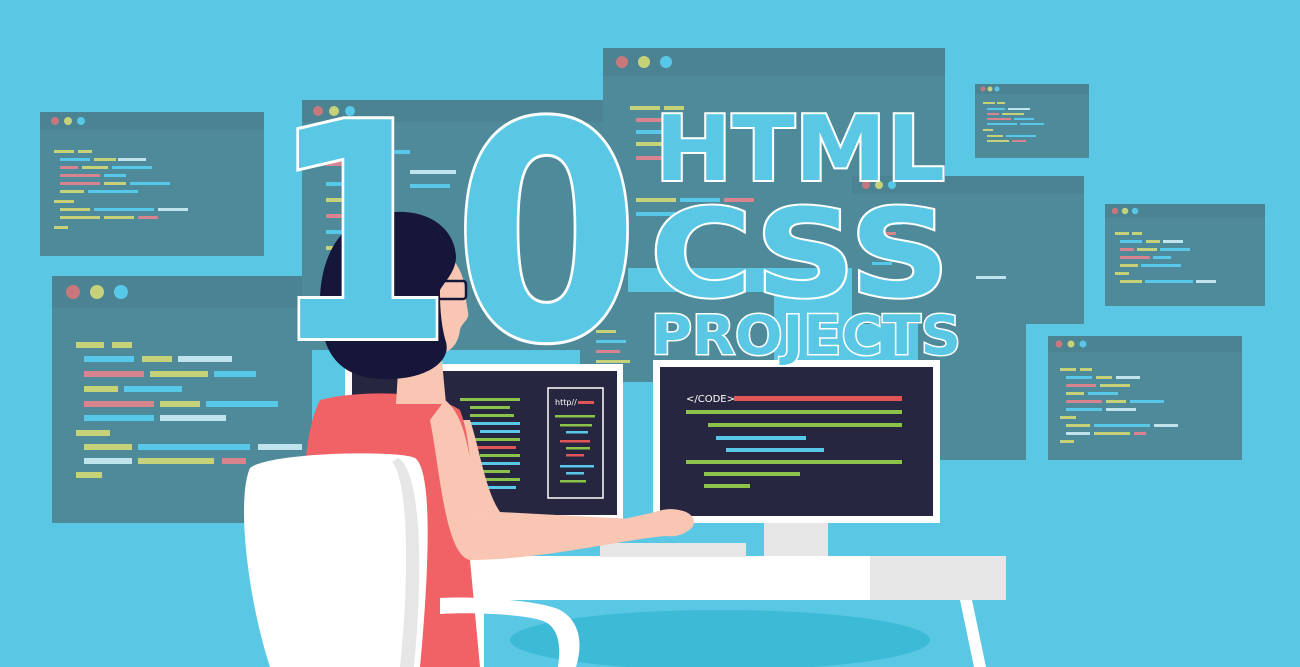  Describe the element at coordinates (710, 399) in the screenshot. I see `code-tag-label: </CODE>` at that location.